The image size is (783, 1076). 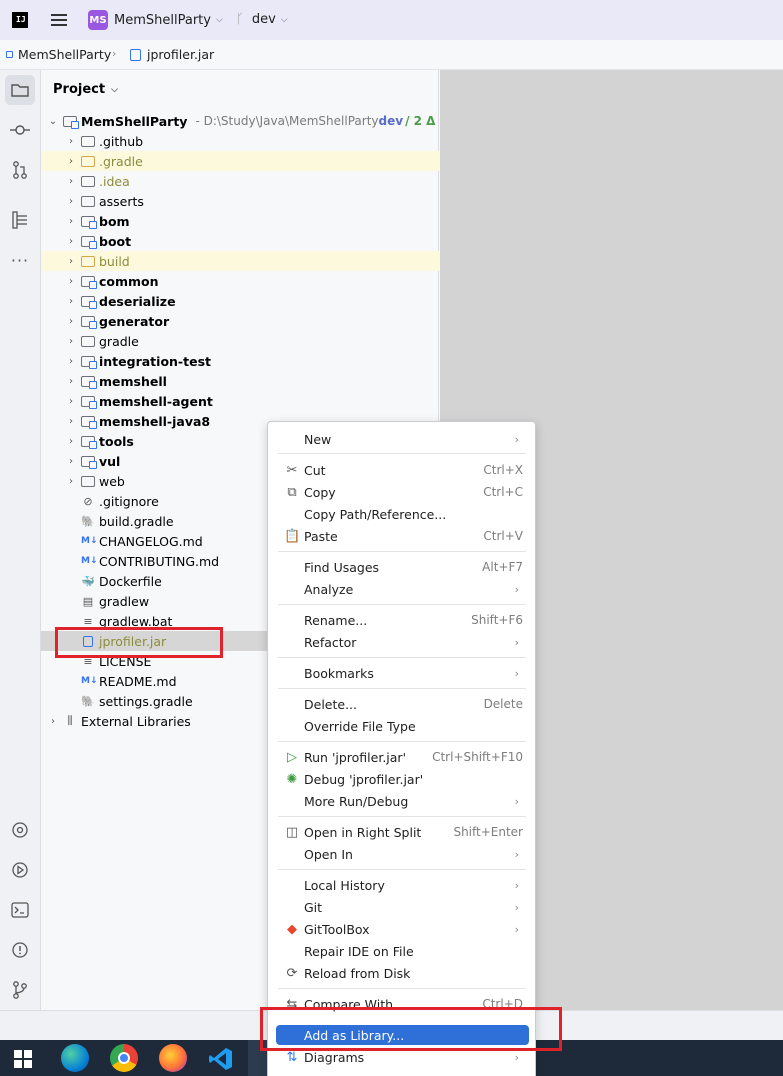 What do you see at coordinates (240, 301) in the screenshot?
I see `tree-item-deserialize: › deserialize` at bounding box center [240, 301].